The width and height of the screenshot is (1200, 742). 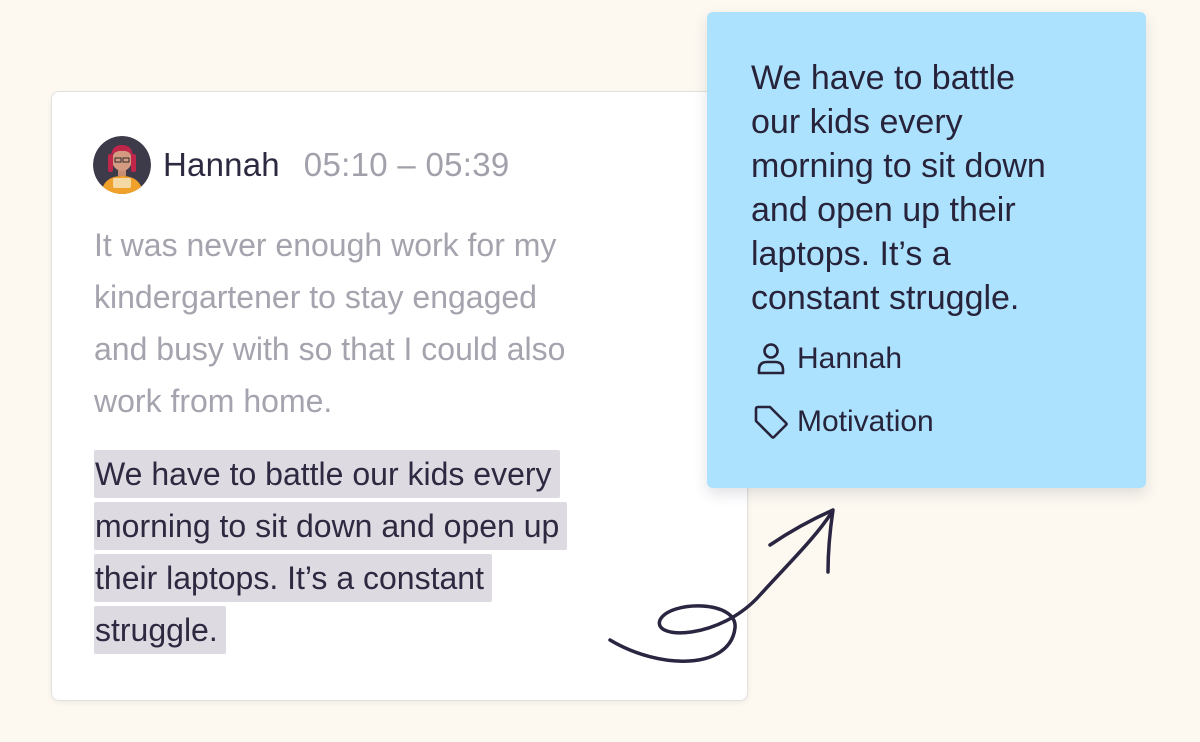 What do you see at coordinates (850, 358) in the screenshot?
I see `note-author-name: Hannah` at bounding box center [850, 358].